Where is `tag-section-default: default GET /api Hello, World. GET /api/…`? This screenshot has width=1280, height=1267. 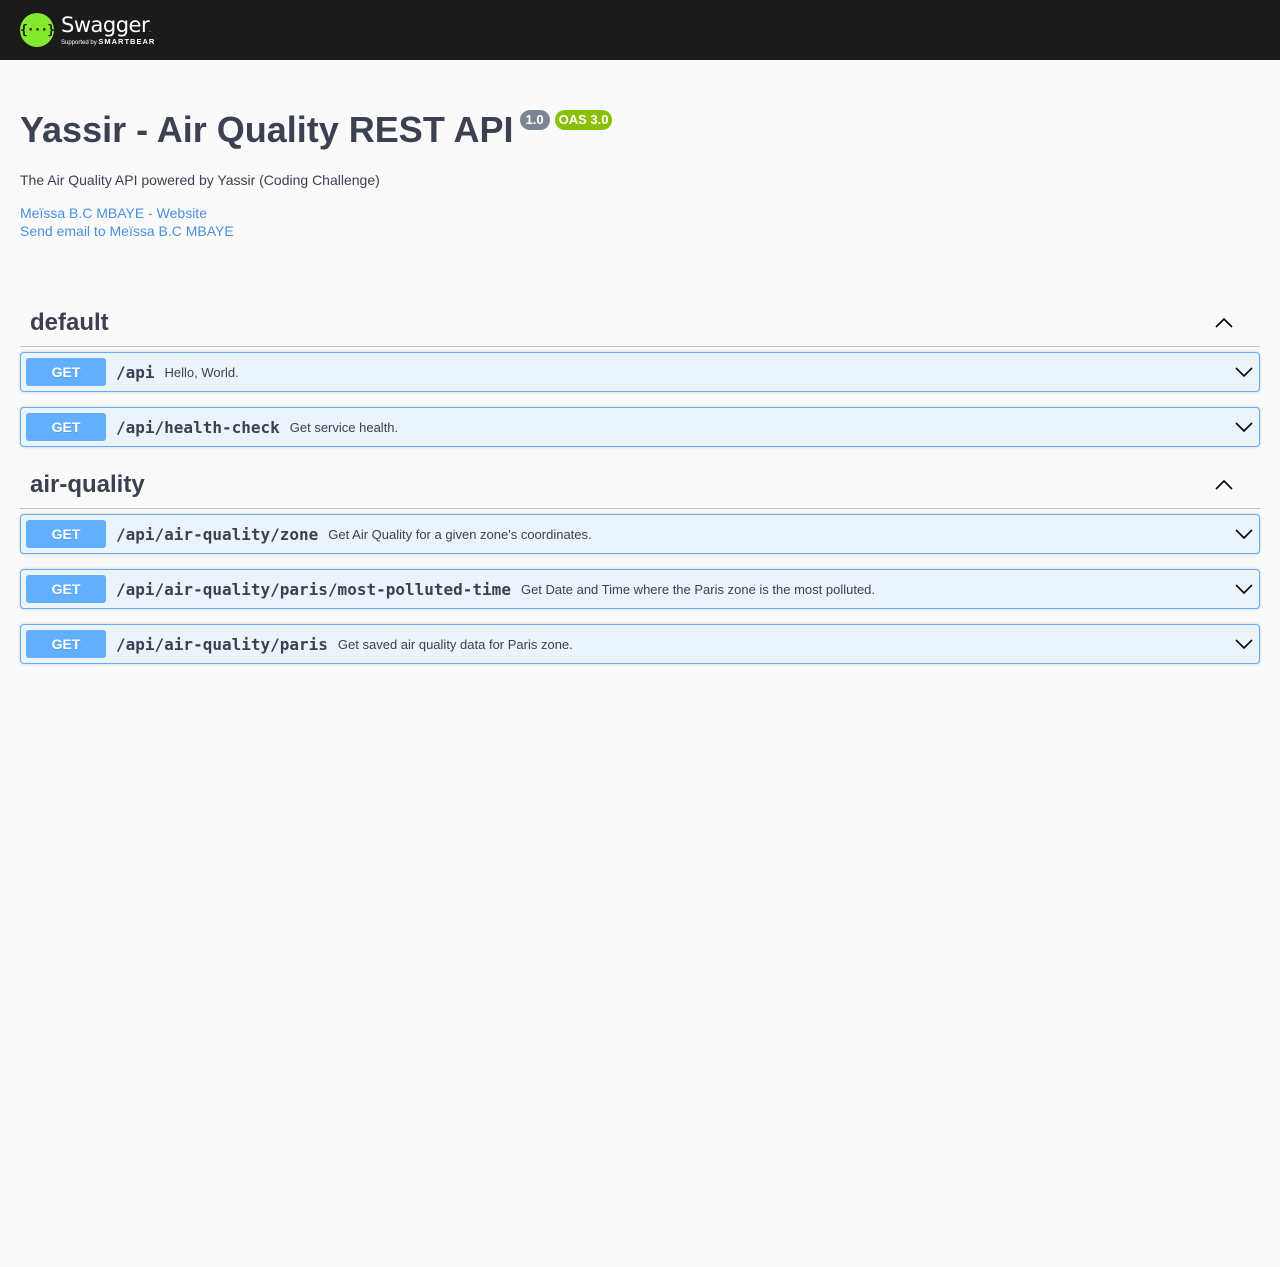
tag-section-default: default GET /api Hello, World. GET /api/… is located at coordinates (640, 373).